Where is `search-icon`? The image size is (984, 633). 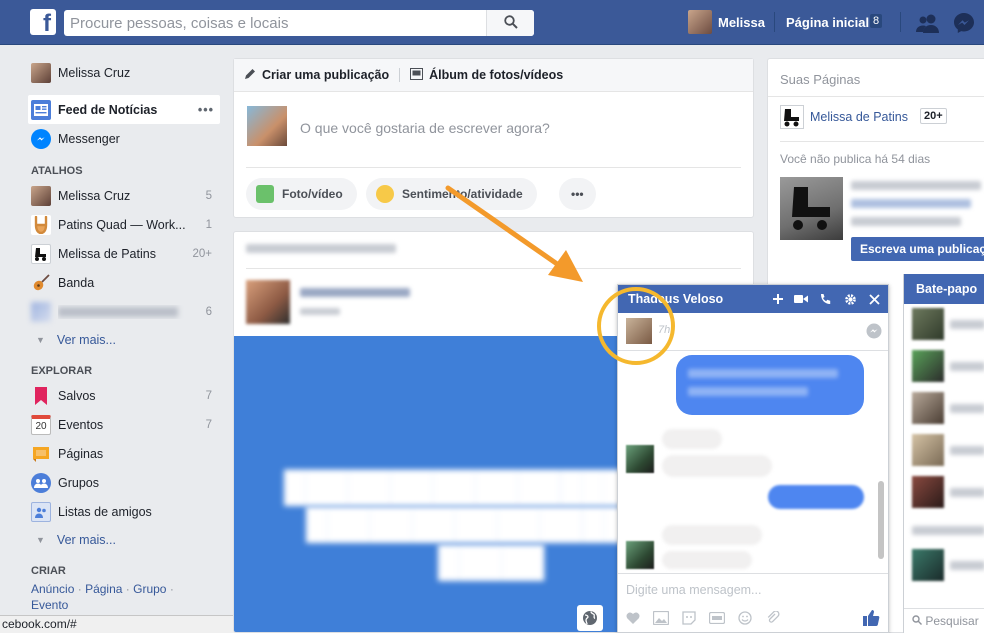
search-icon is located at coordinates (918, 621).